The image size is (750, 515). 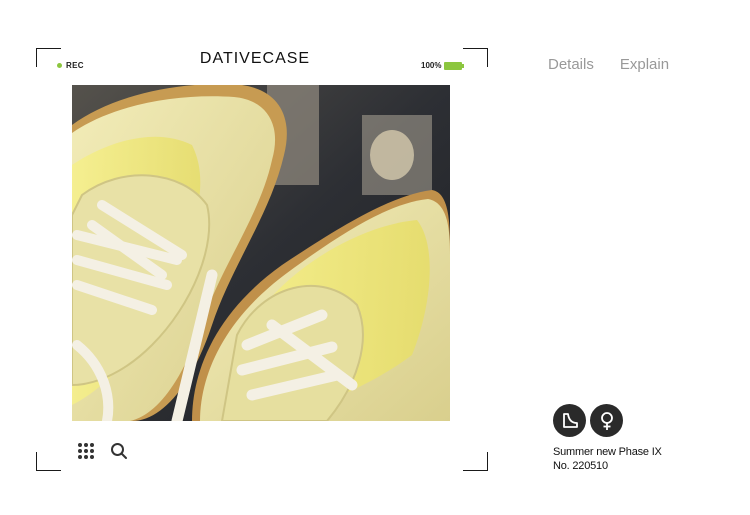 I want to click on grid-dots-icon, so click(x=86, y=451).